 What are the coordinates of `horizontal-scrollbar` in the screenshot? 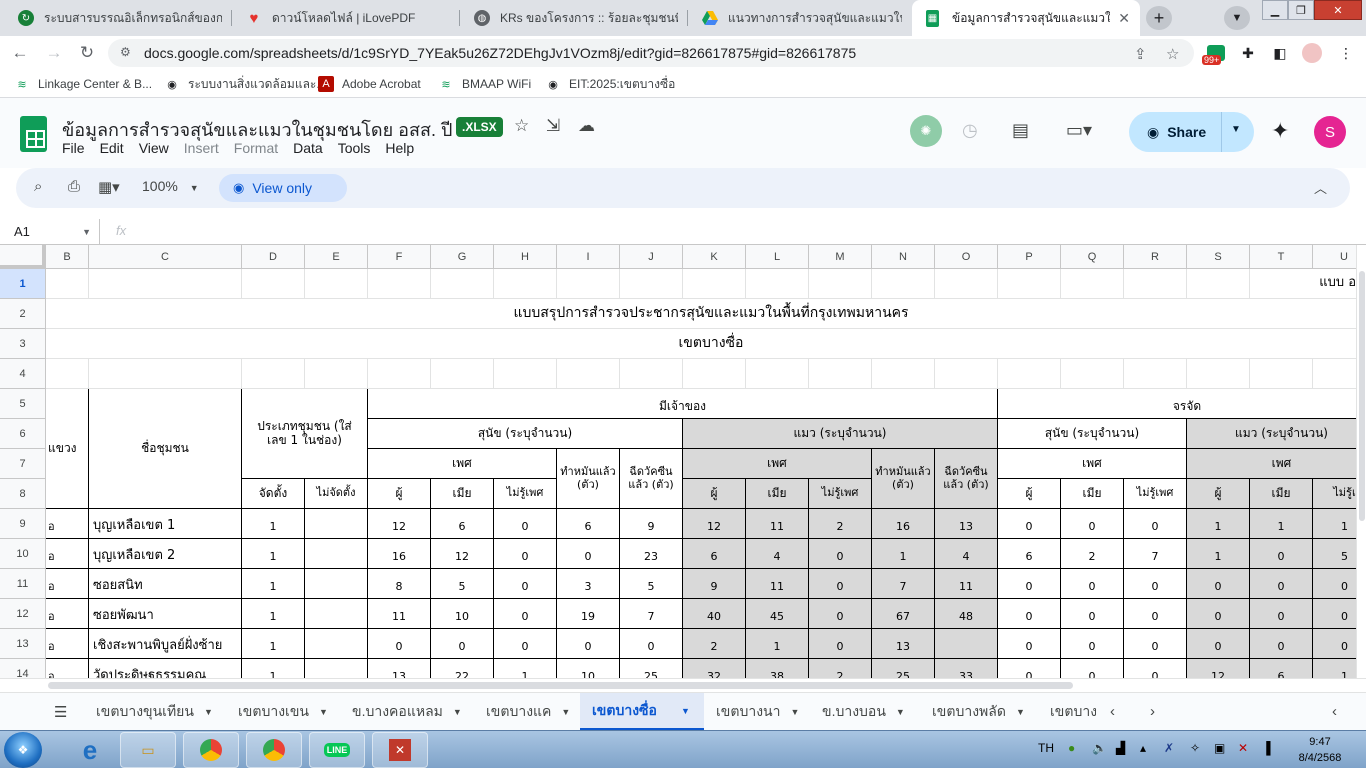 It's located at (683, 685).